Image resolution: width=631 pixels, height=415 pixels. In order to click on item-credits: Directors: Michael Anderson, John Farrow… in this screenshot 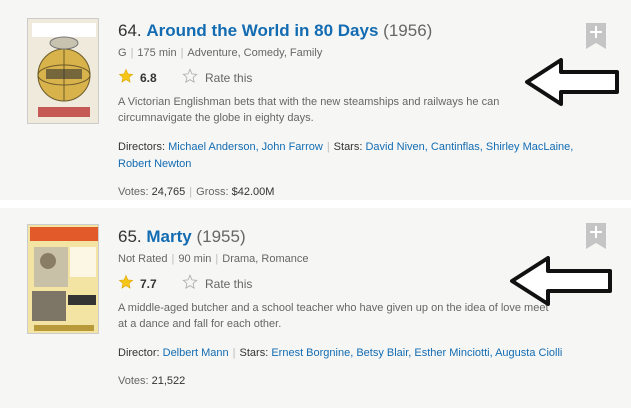, I will do `click(346, 155)`.